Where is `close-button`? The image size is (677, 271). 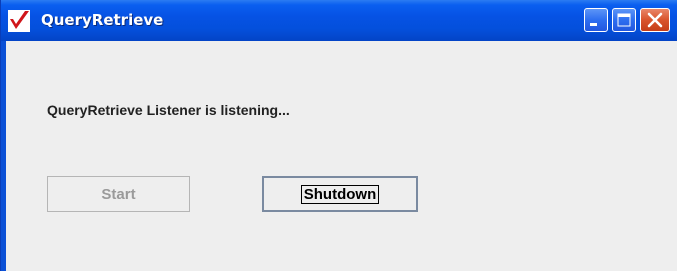
close-button is located at coordinates (655, 20).